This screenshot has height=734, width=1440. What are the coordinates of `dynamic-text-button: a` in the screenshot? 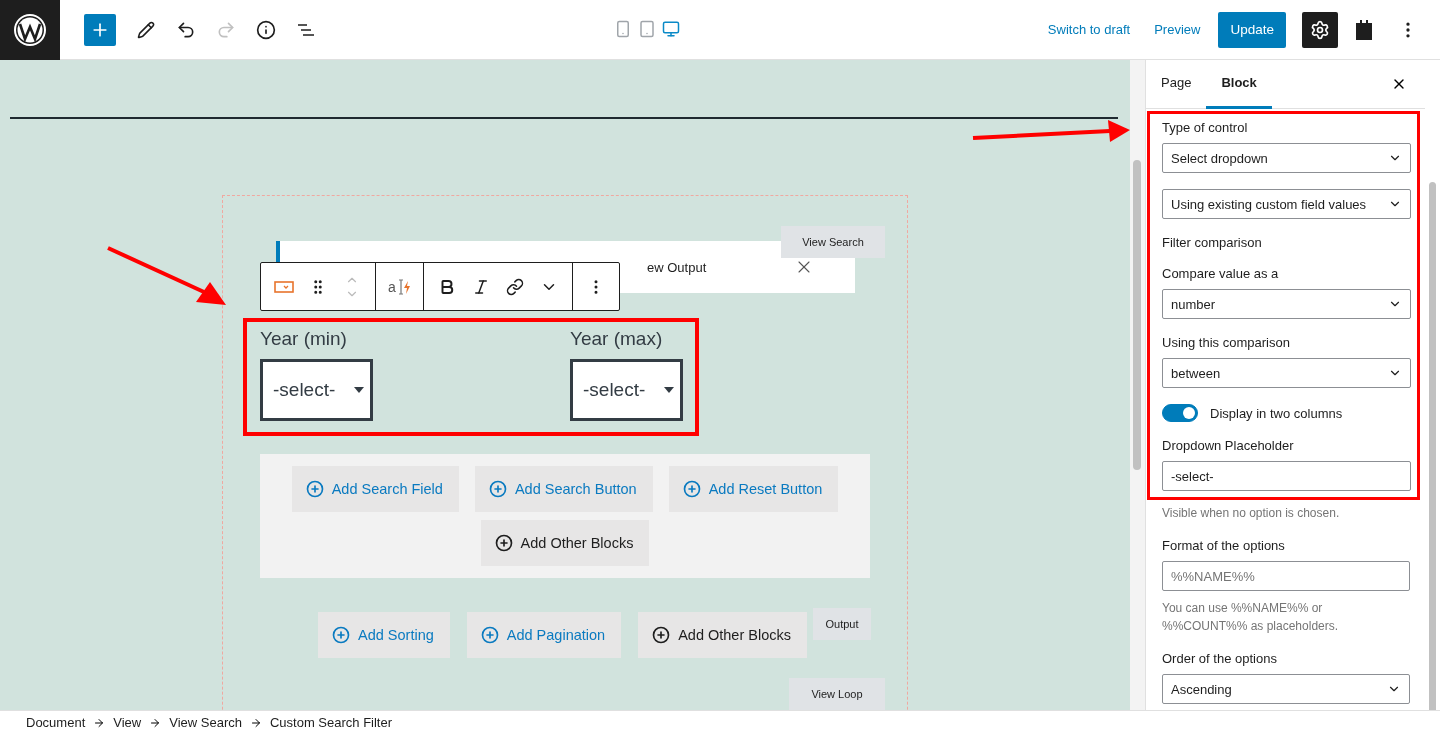 It's located at (399, 286).